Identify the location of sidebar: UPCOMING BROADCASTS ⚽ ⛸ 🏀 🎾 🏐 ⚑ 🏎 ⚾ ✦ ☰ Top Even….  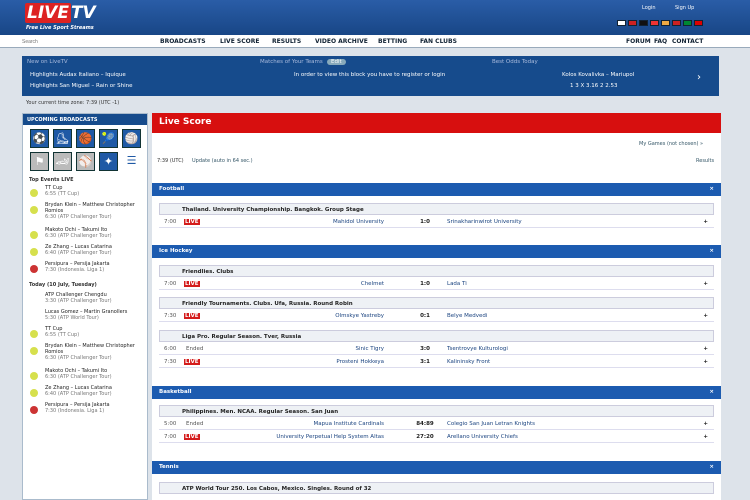
(85, 306).